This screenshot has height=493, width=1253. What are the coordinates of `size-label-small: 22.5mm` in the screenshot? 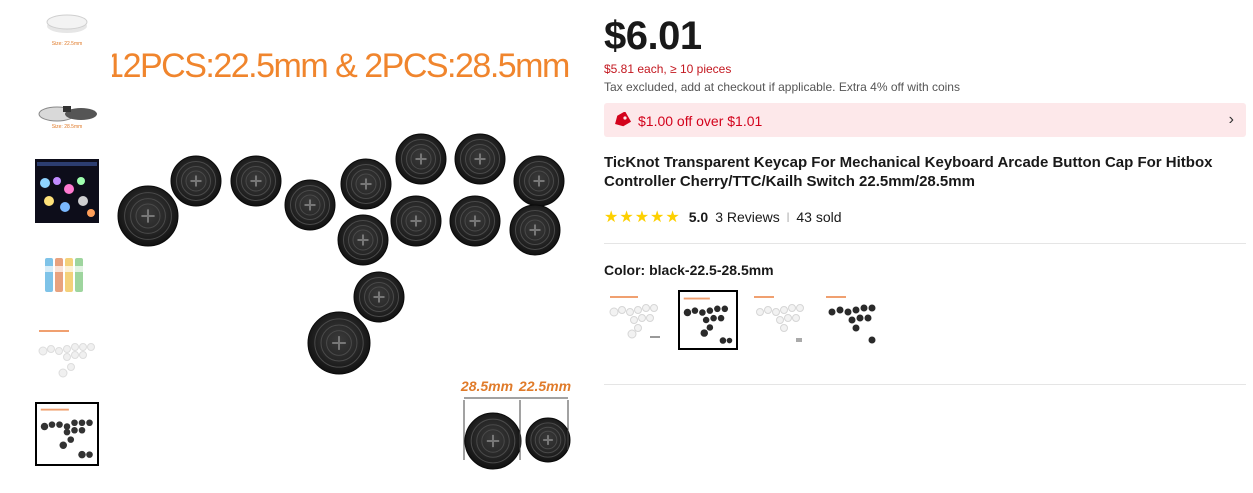 It's located at (544, 386).